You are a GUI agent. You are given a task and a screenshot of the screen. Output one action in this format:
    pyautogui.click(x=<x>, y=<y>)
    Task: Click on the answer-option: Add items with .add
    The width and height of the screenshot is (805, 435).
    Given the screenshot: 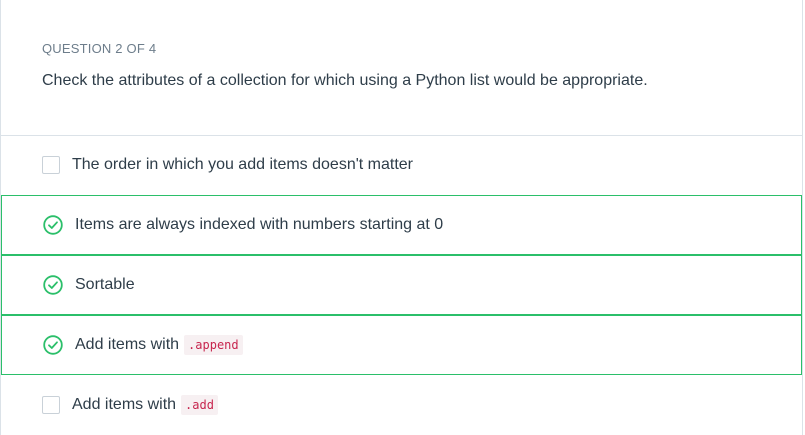 What is the action you would take?
    pyautogui.click(x=401, y=405)
    